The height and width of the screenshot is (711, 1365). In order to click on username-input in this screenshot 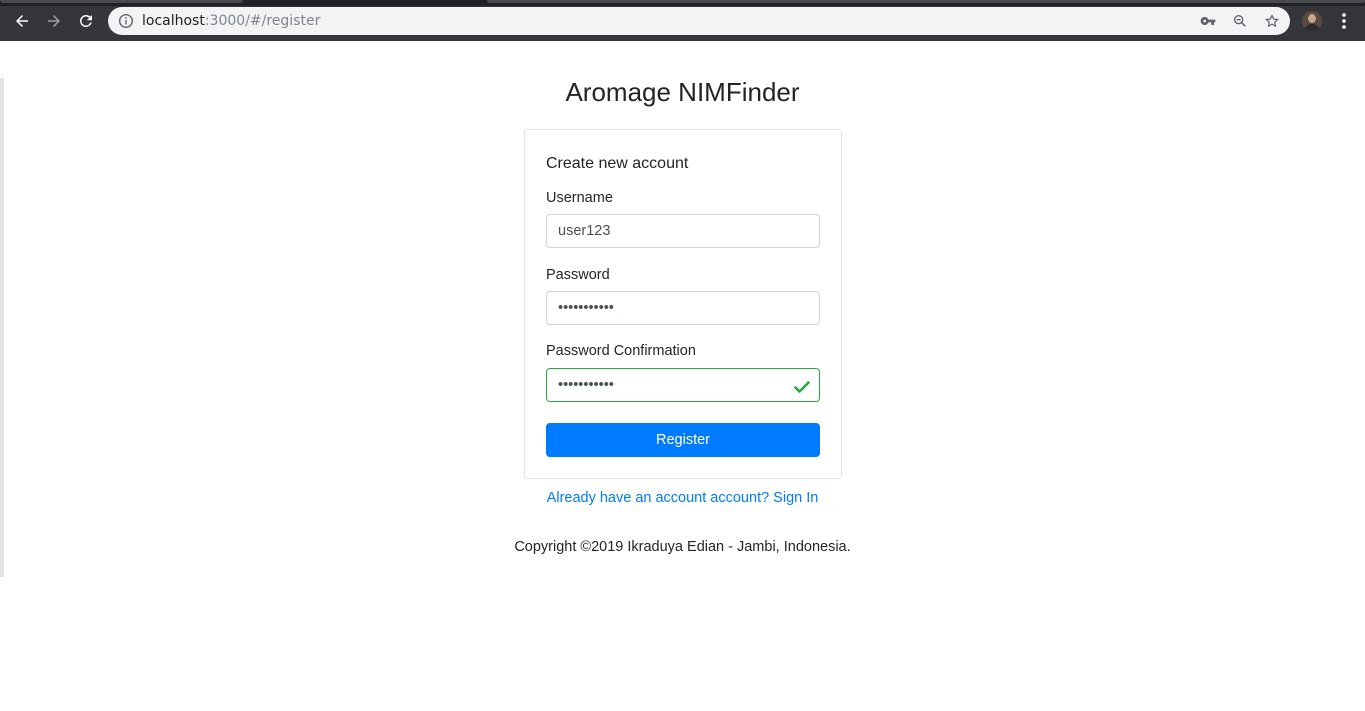, I will do `click(683, 231)`.